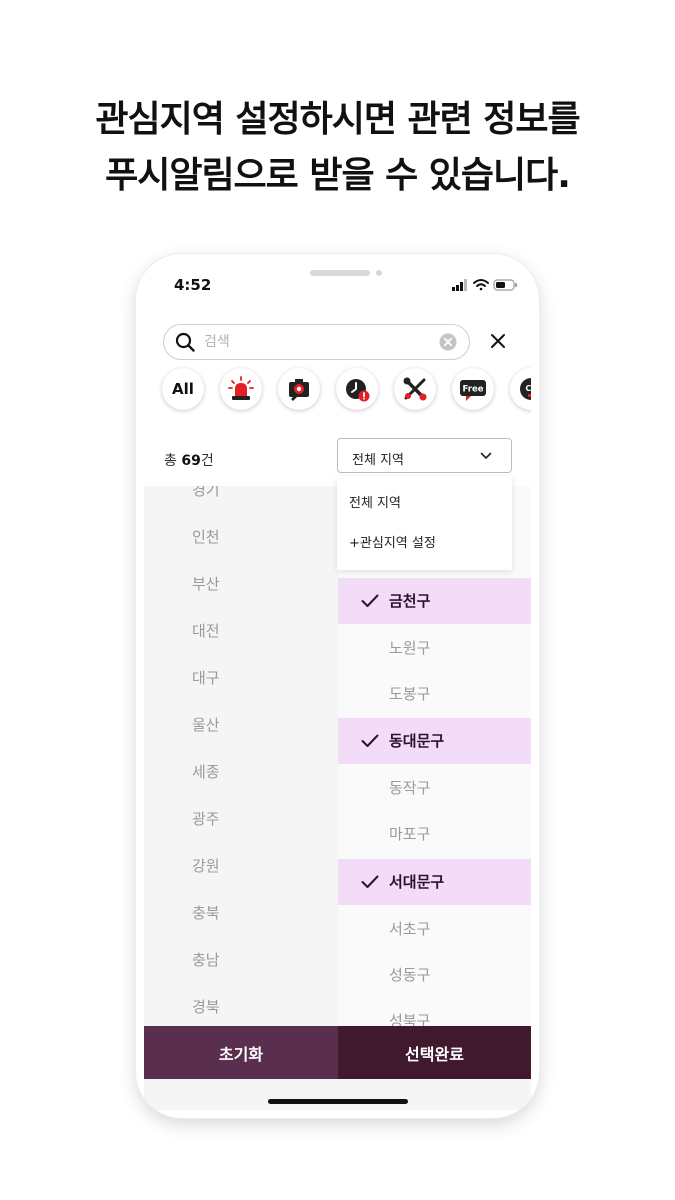 This screenshot has width=675, height=1200. I want to click on wrench-screwdriver-icon, so click(415, 389).